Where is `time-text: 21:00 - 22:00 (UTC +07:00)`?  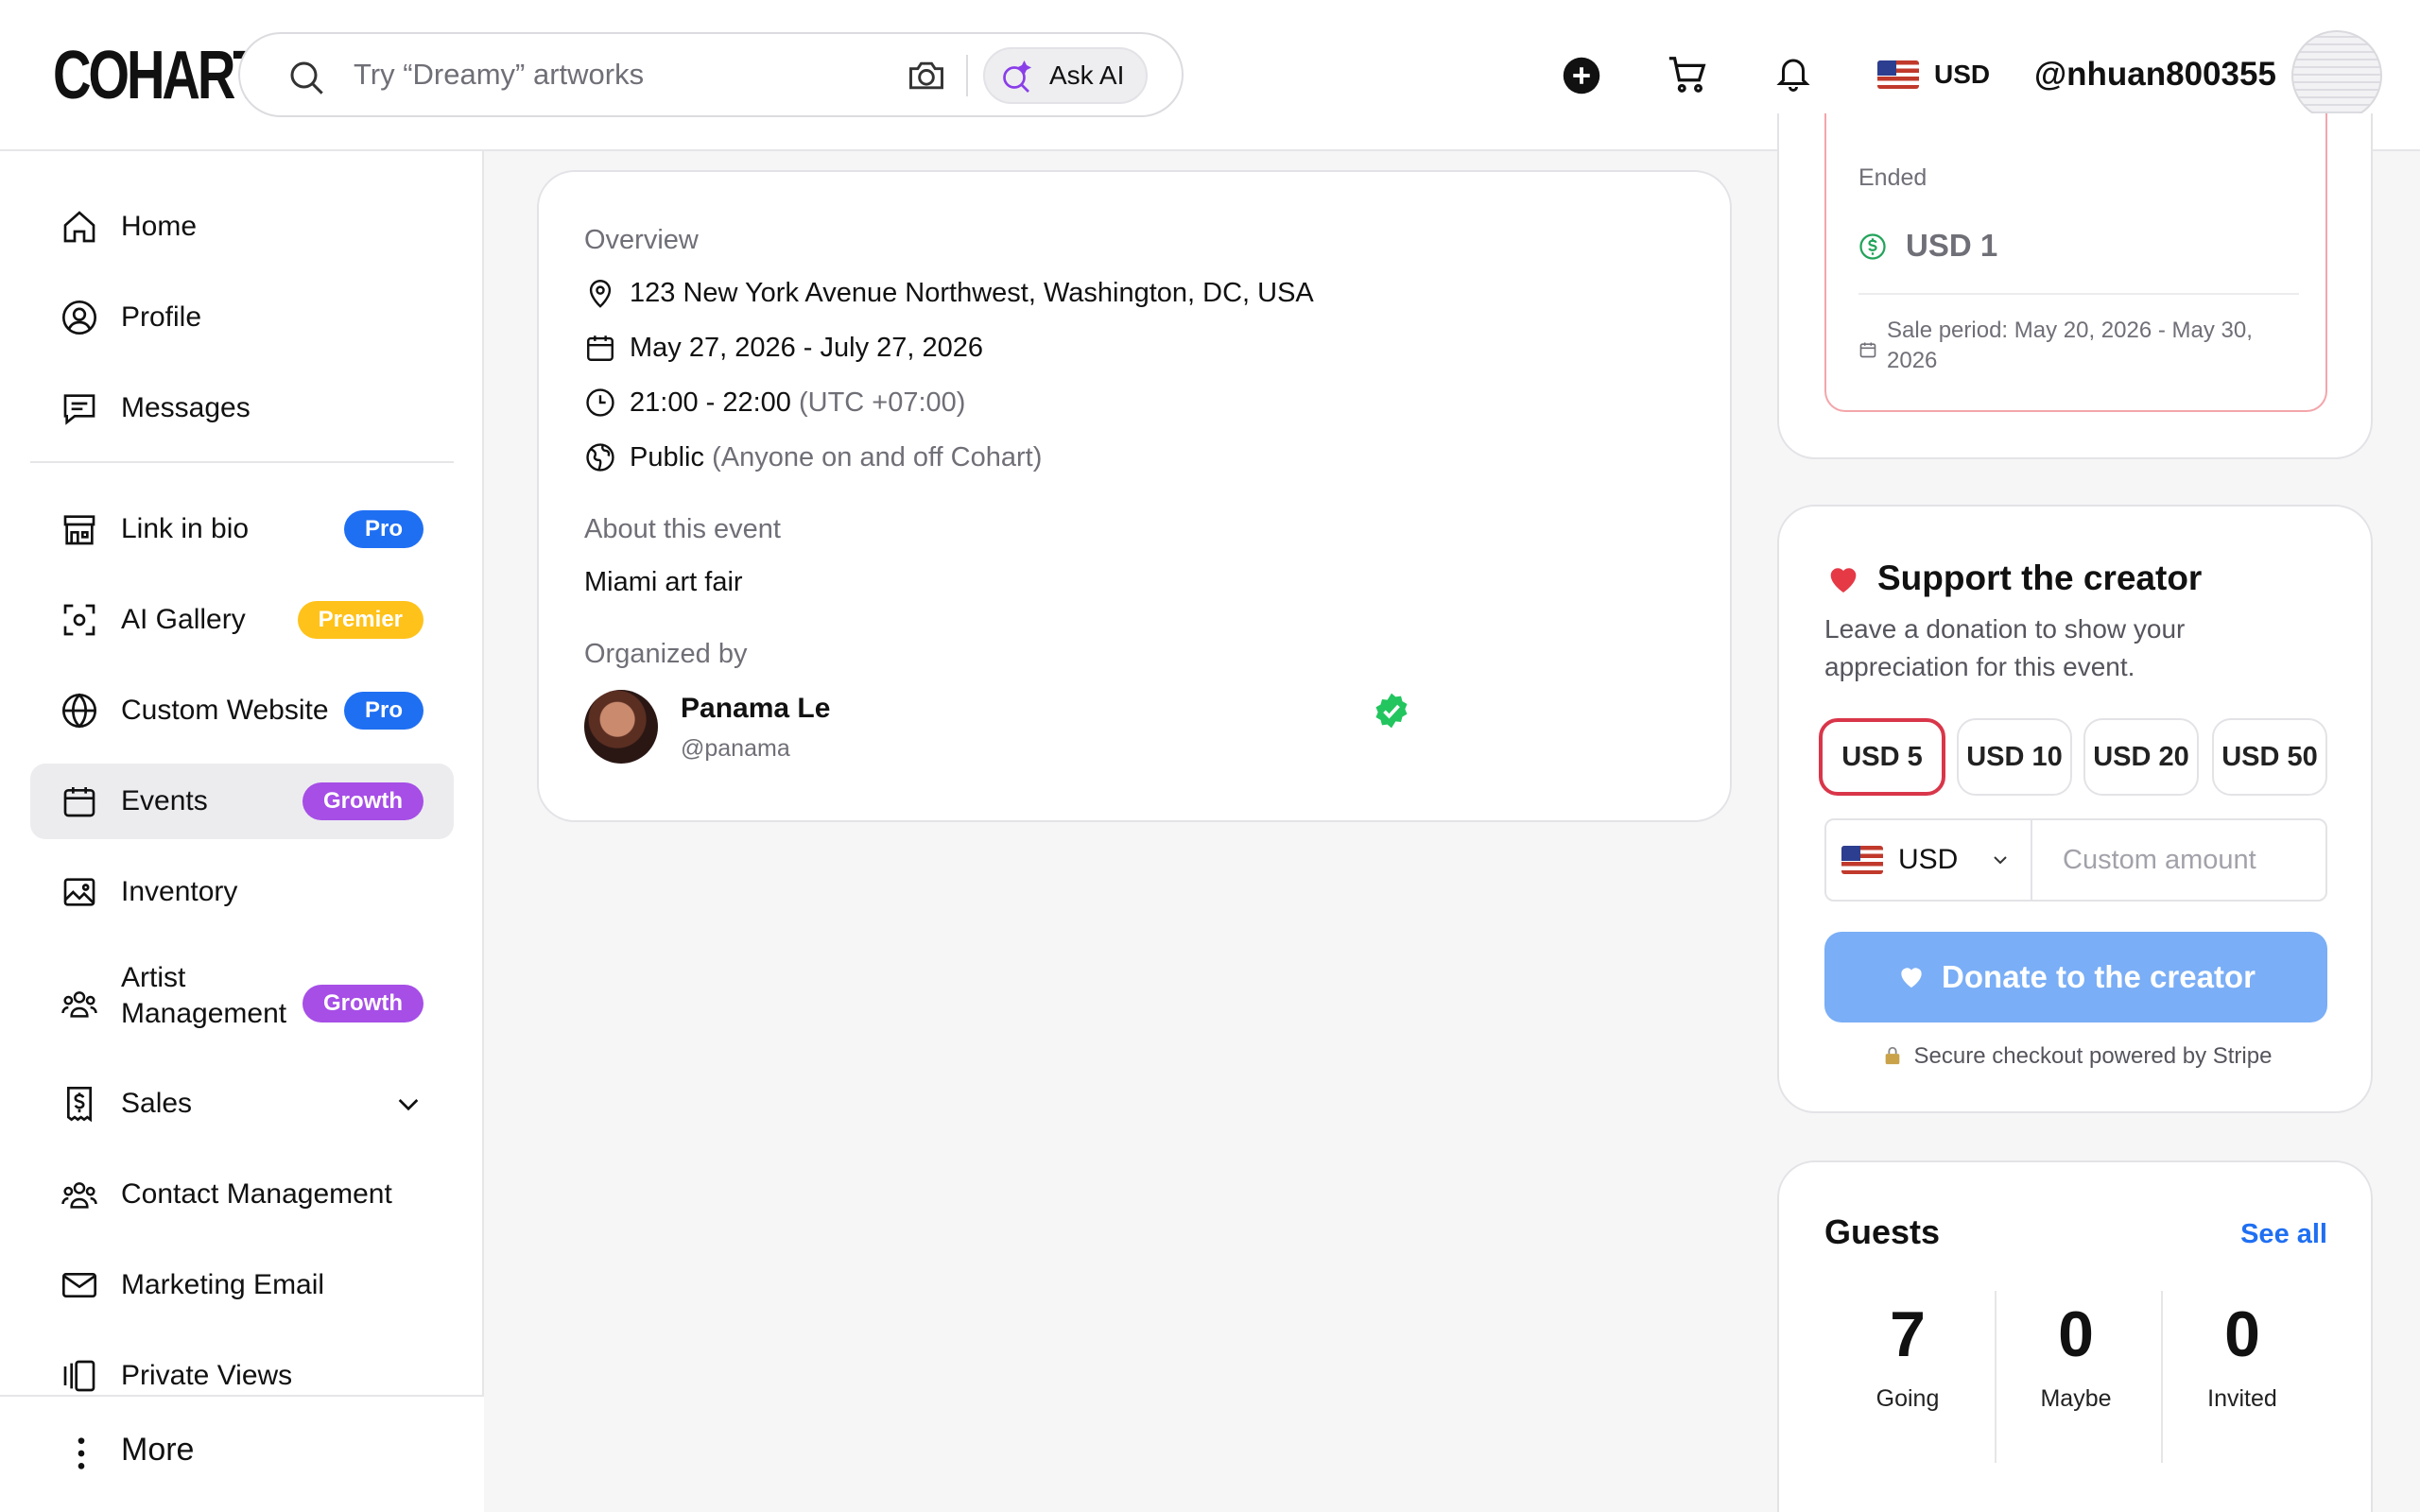
time-text: 21:00 - 22:00 (UTC +07:00) is located at coordinates (797, 402).